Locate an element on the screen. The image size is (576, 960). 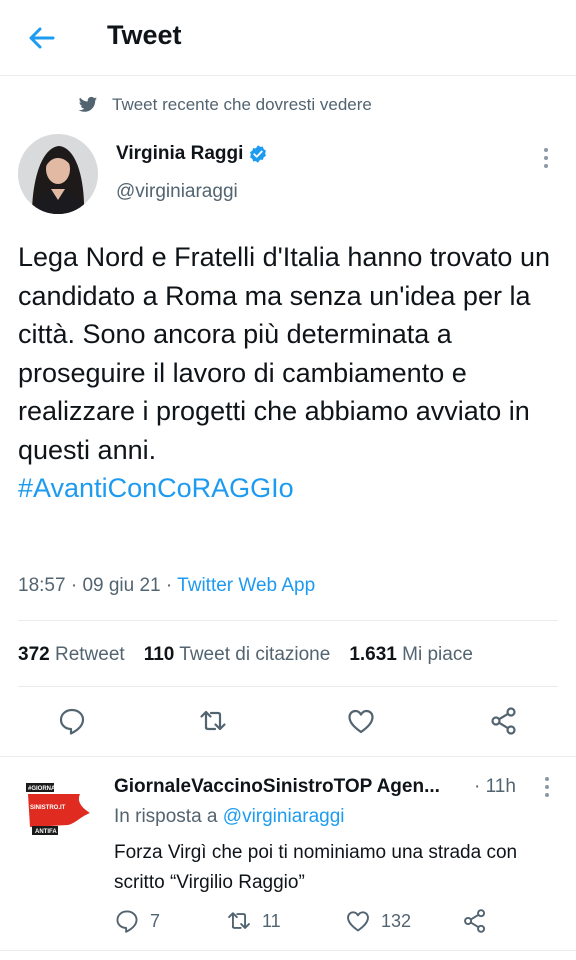
reply-retweets-count: 11 is located at coordinates (271, 920).